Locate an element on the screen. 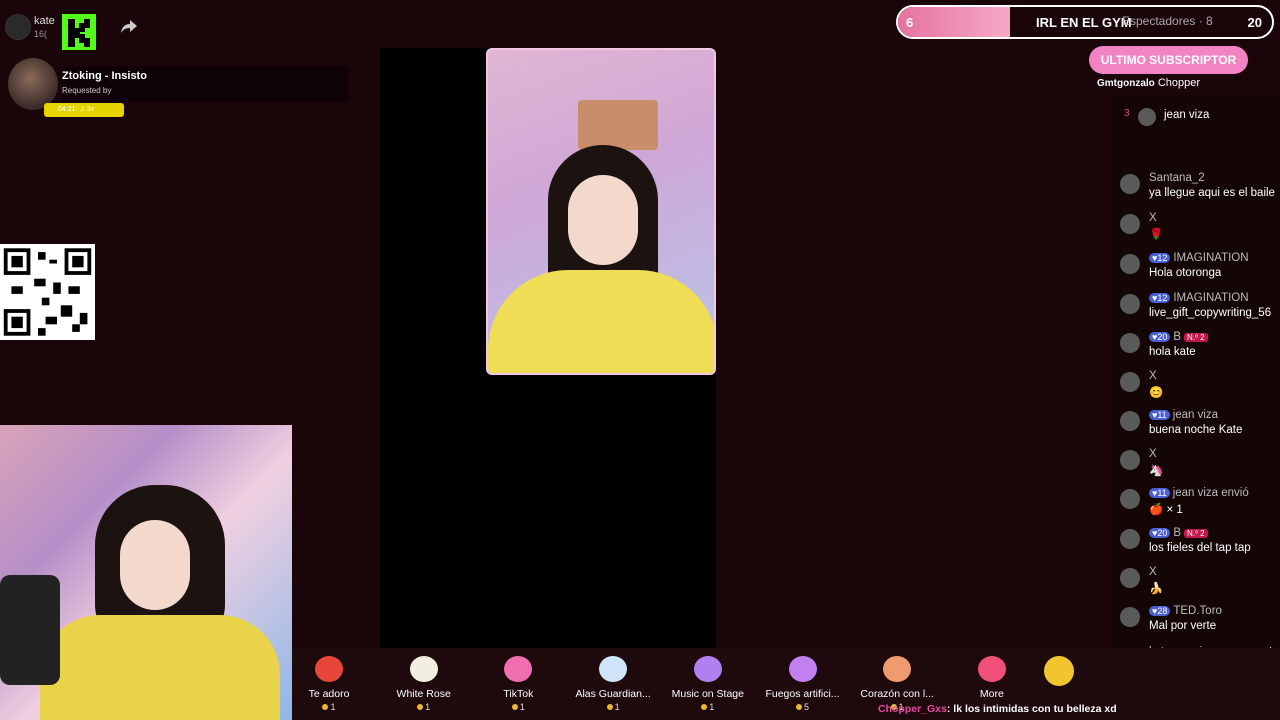 This screenshot has width=1280, height=720. level-badge: ♥28 is located at coordinates (1160, 611).